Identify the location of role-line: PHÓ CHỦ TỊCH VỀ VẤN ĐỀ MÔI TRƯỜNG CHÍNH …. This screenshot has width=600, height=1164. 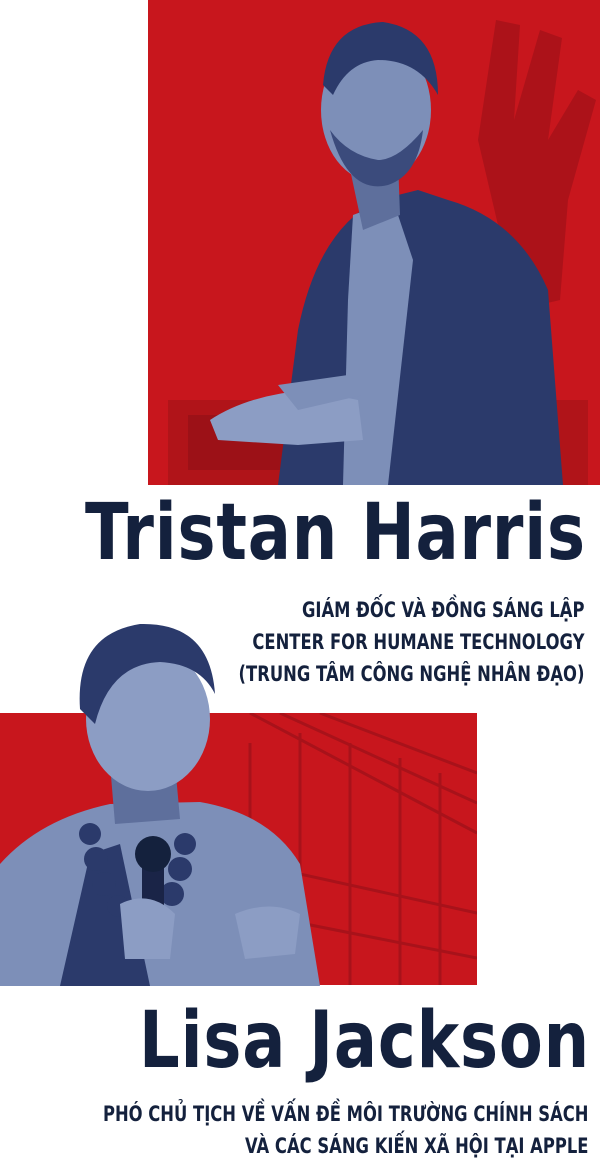
(345, 1114).